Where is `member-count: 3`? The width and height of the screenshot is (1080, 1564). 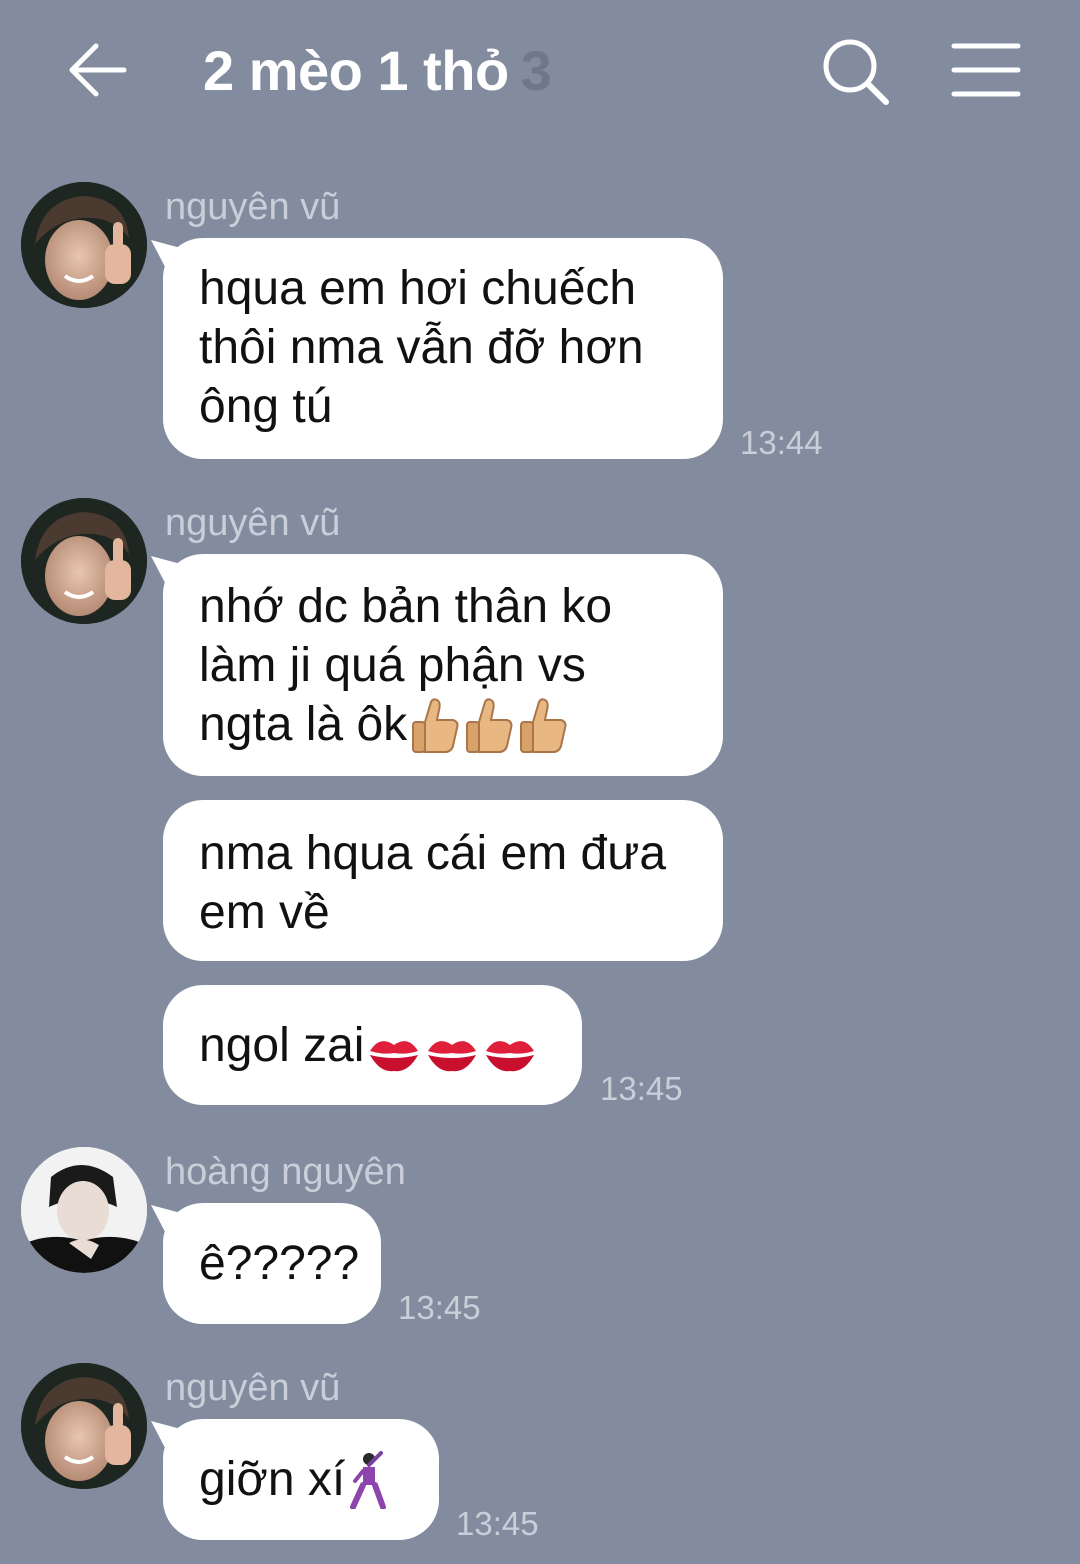 member-count: 3 is located at coordinates (536, 70).